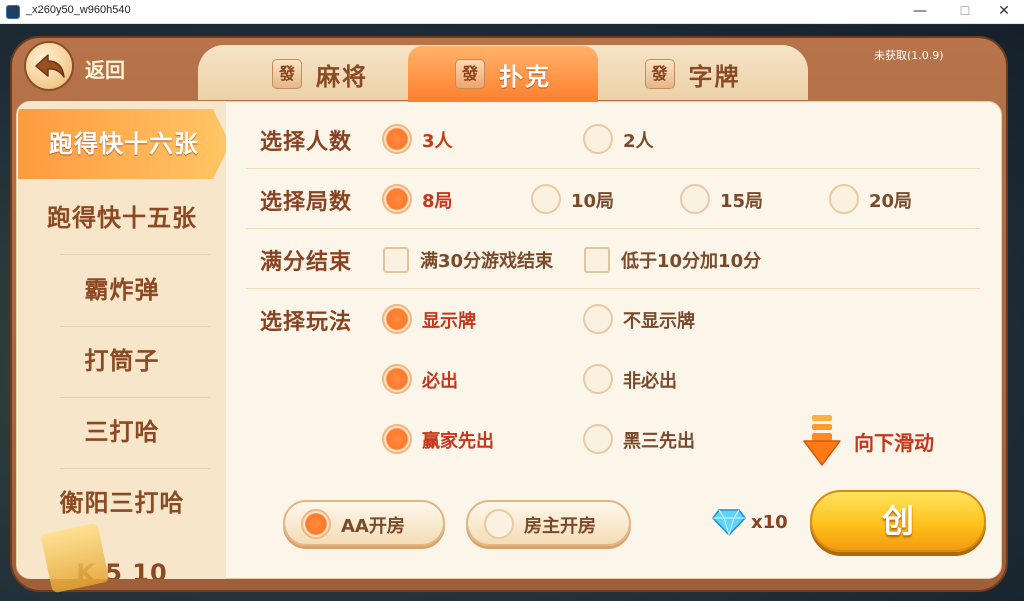  I want to click on rounds-8-label: 8局, so click(437, 200).